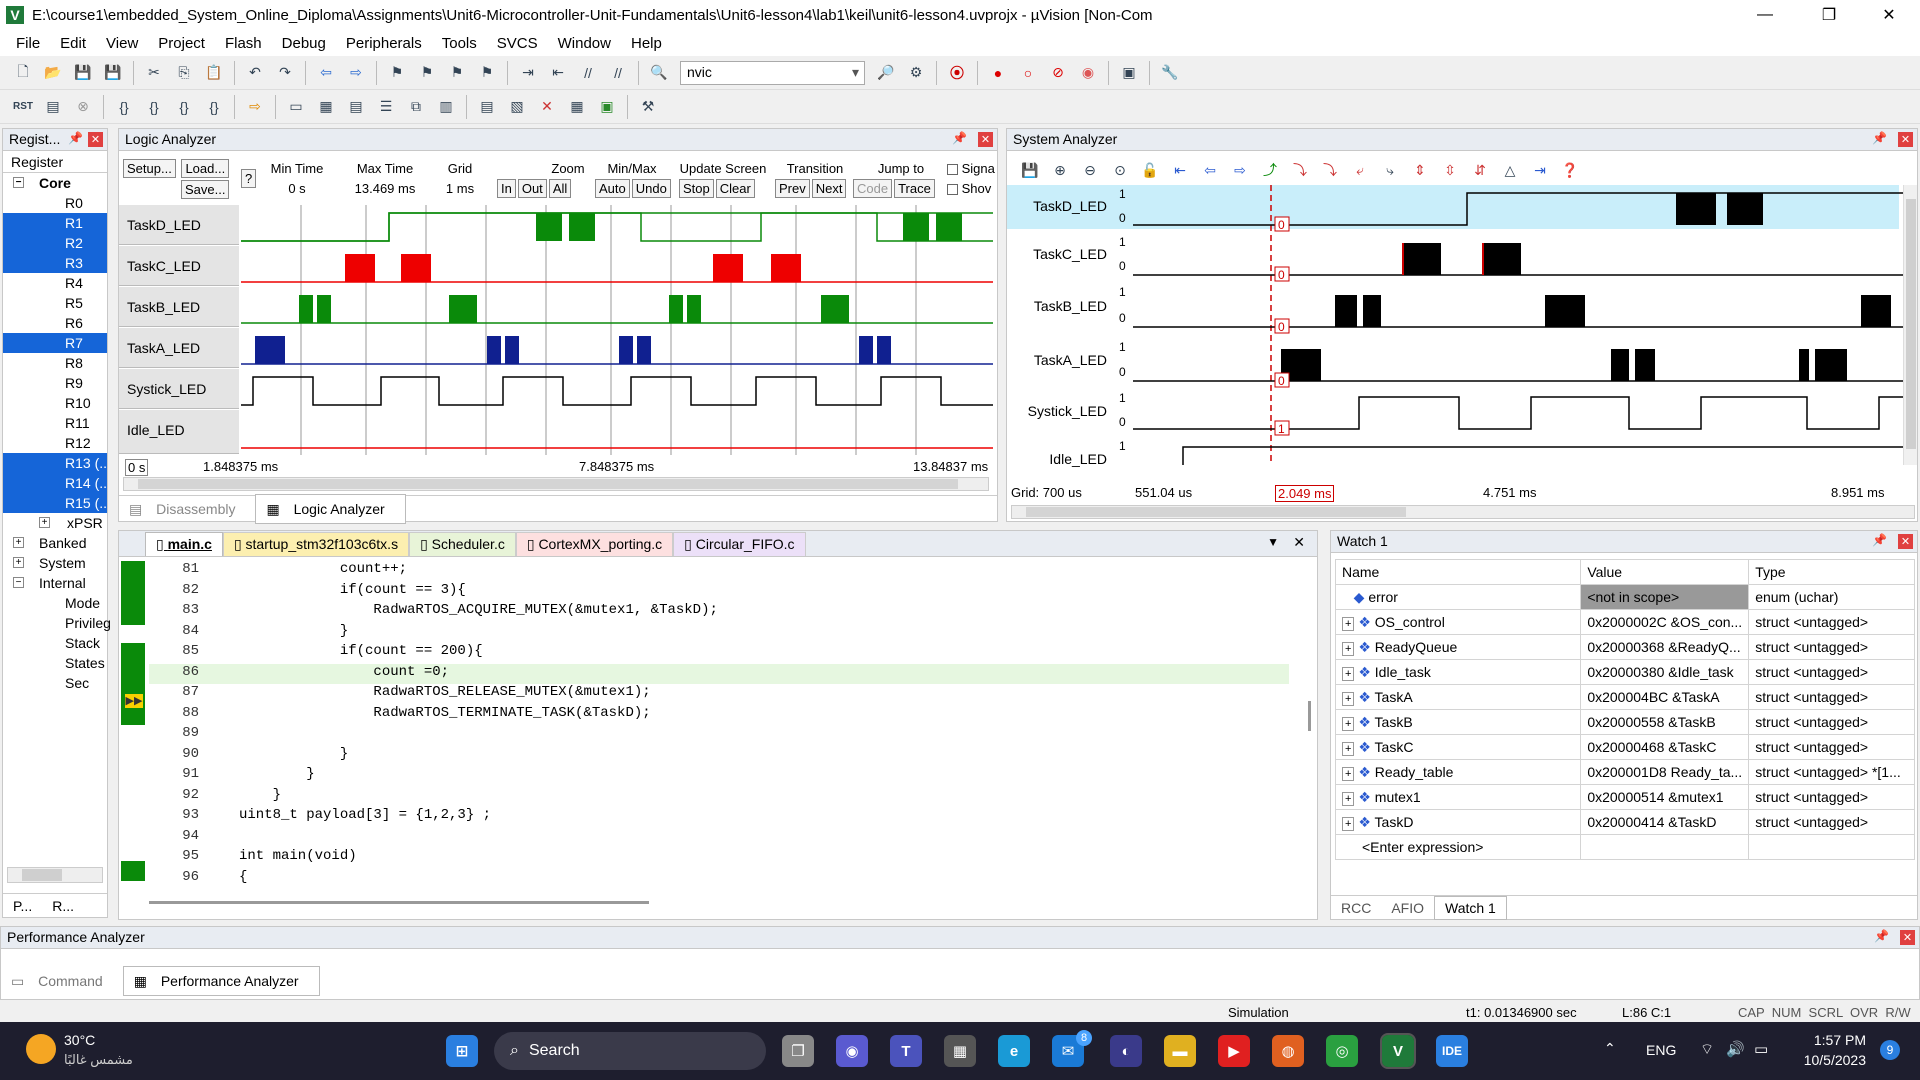  Describe the element at coordinates (792, 188) in the screenshot. I see `prev-button: Prev` at that location.